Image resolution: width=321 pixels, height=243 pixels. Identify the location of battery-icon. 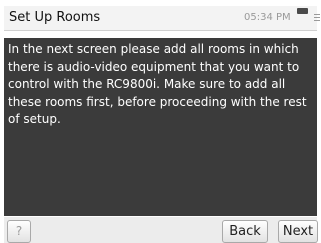
(302, 11).